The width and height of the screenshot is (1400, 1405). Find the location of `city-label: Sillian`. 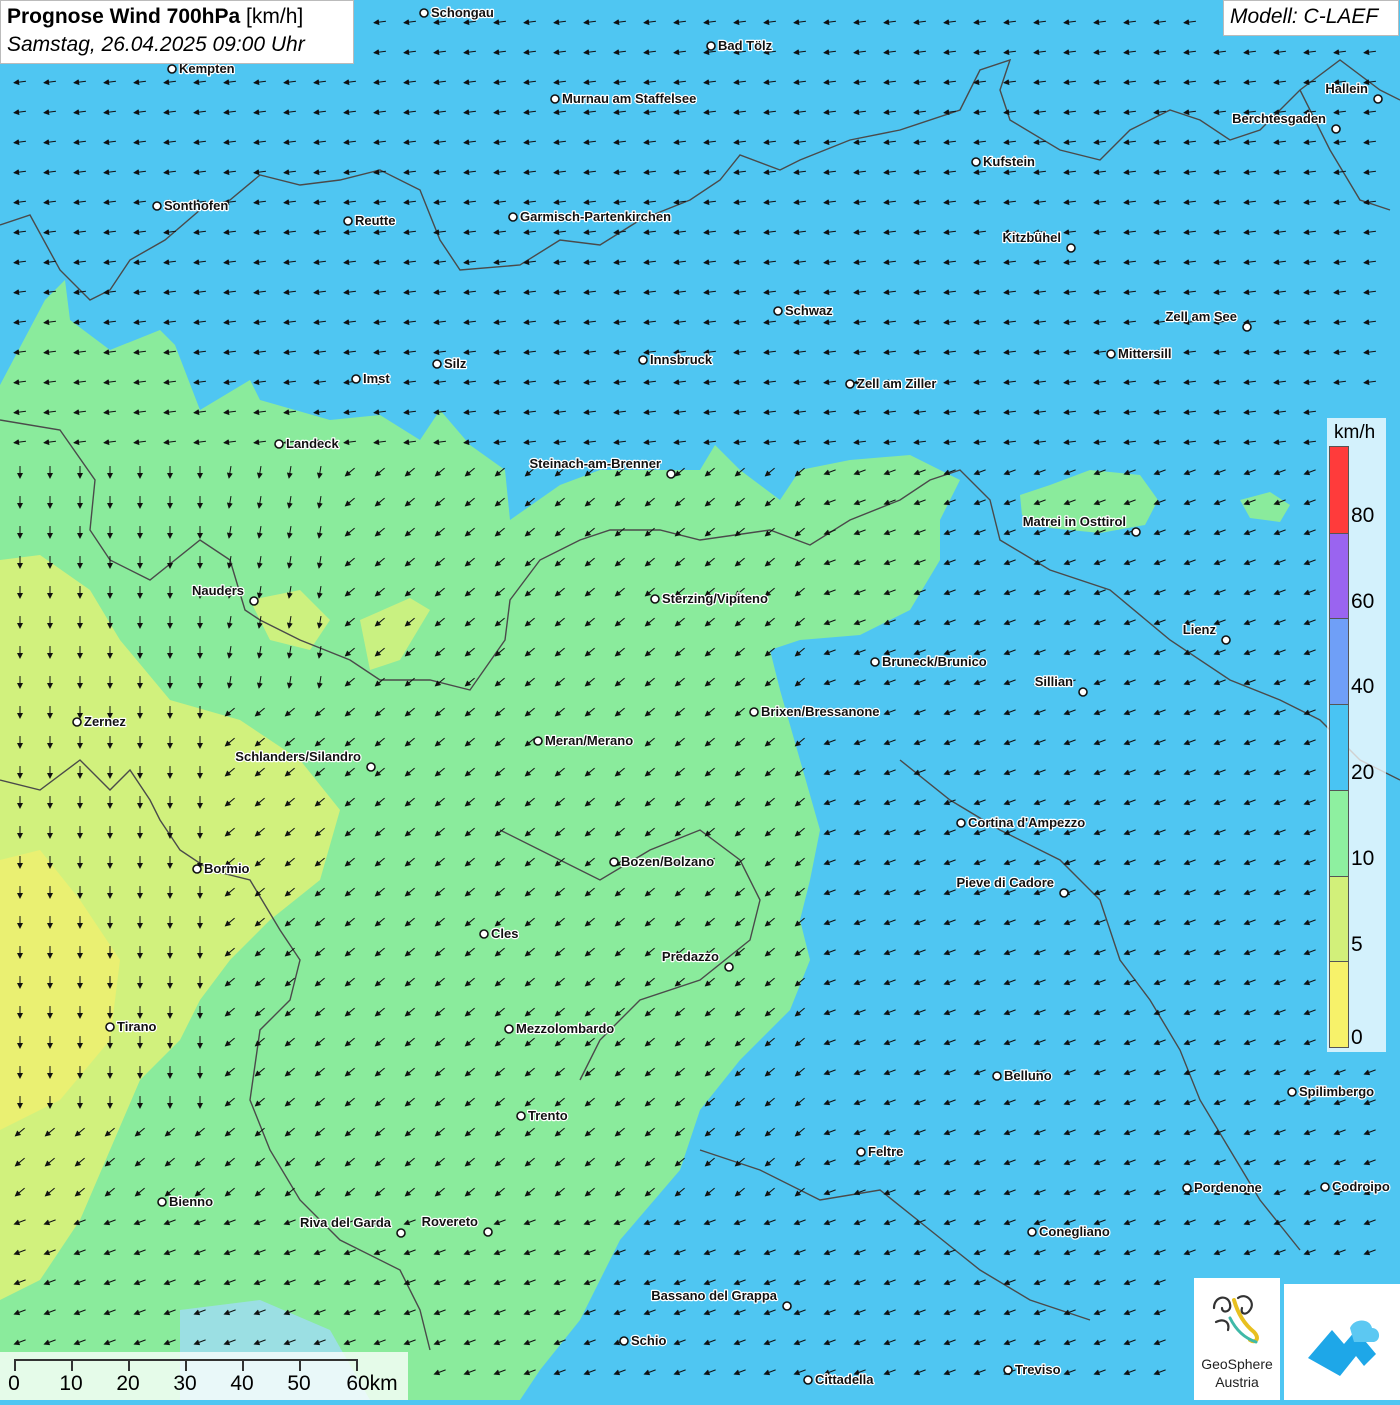

city-label: Sillian is located at coordinates (1054, 681).